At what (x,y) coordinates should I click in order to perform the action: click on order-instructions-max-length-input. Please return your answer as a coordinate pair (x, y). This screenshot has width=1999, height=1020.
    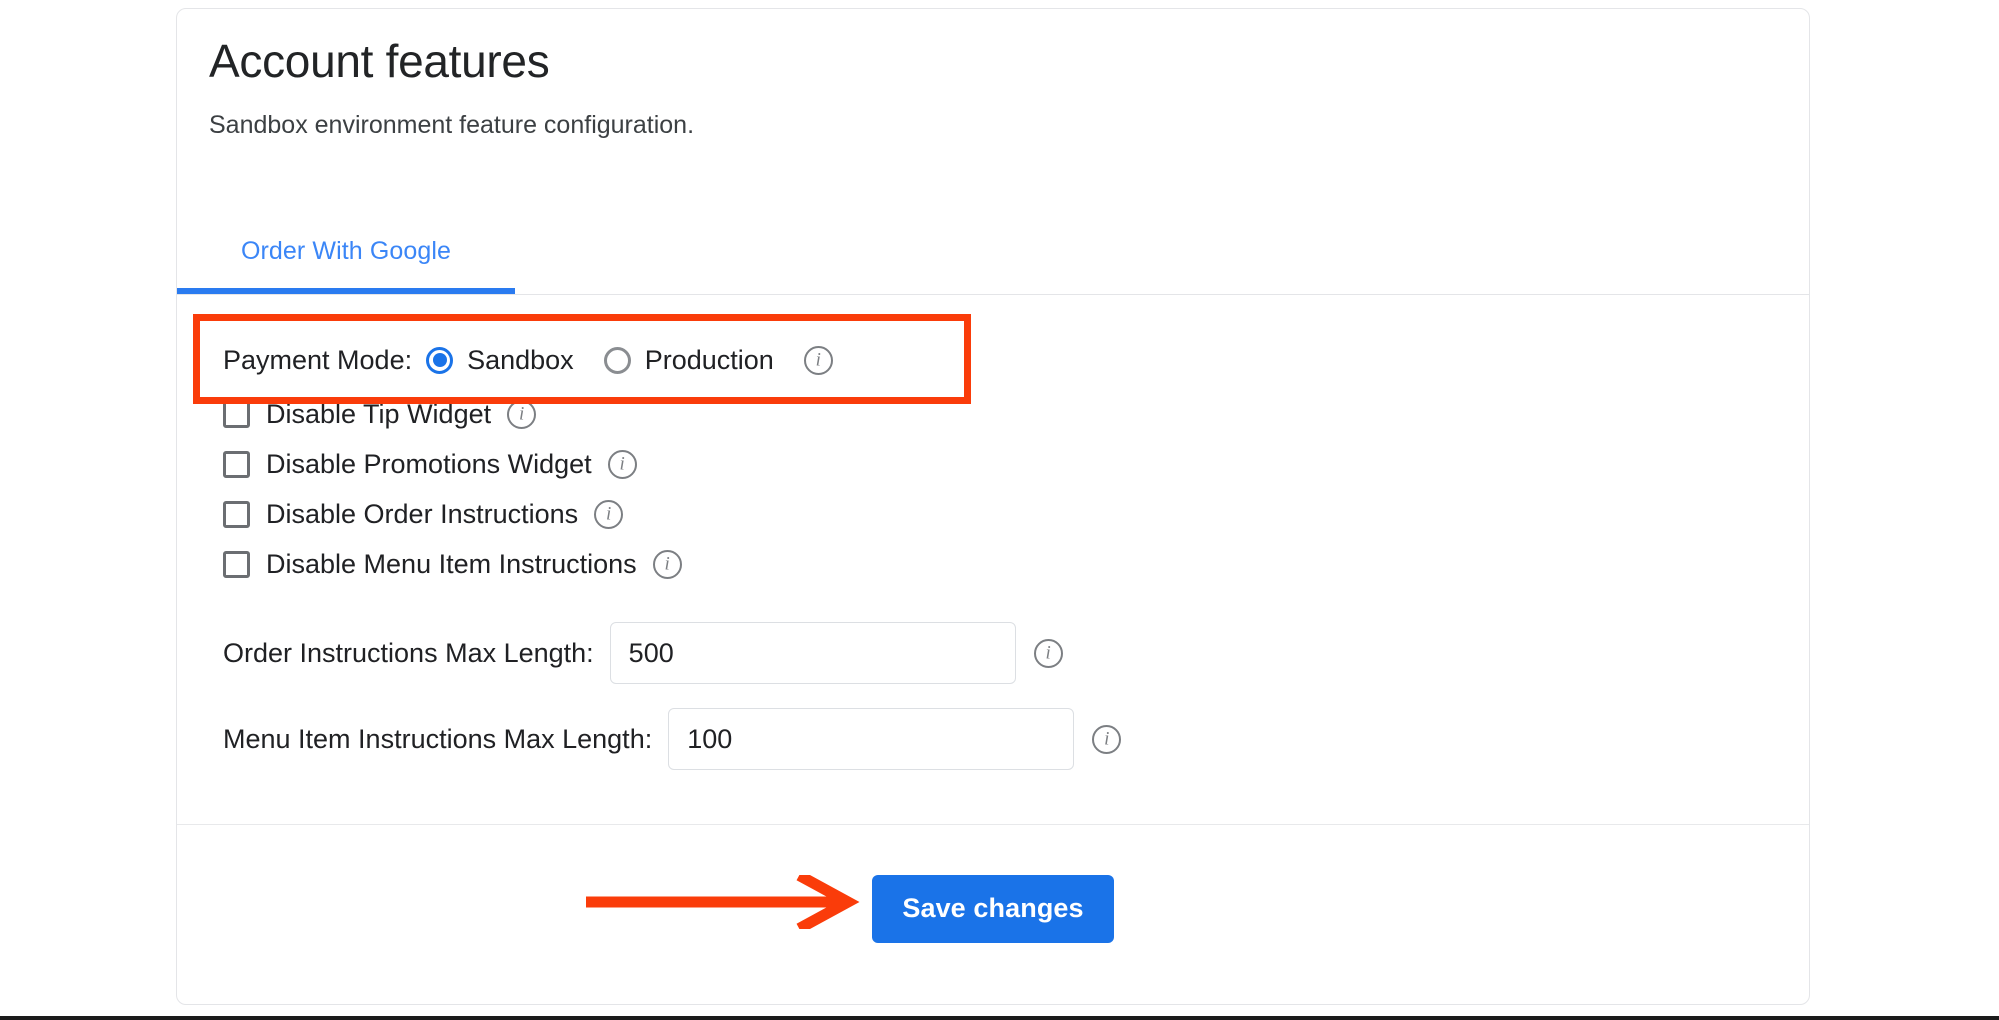
    Looking at the image, I should click on (812, 653).